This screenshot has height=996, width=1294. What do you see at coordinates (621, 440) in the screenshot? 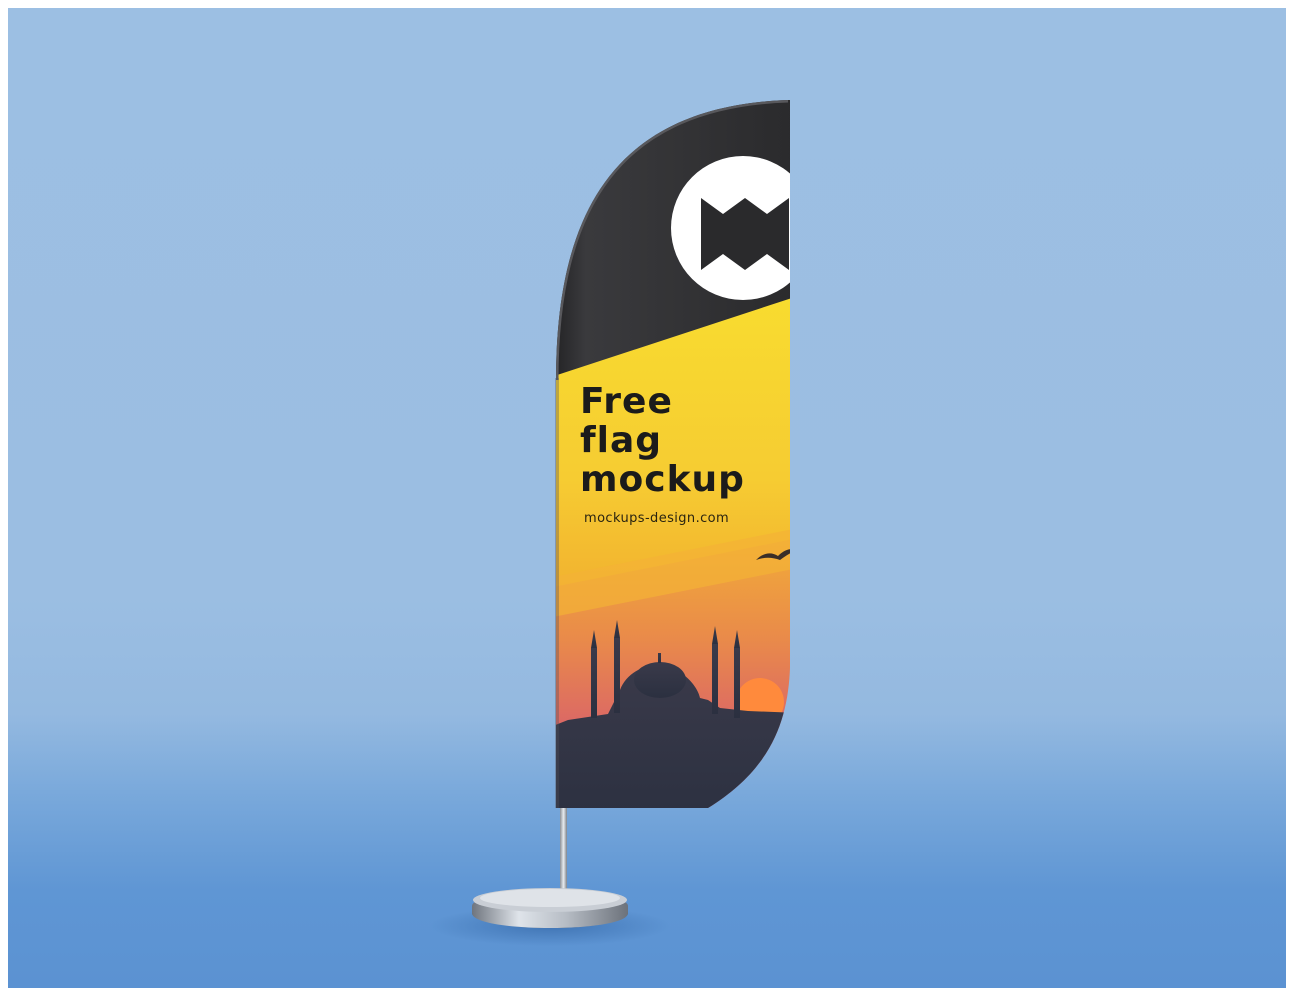
I see `headline-line-2: flag` at bounding box center [621, 440].